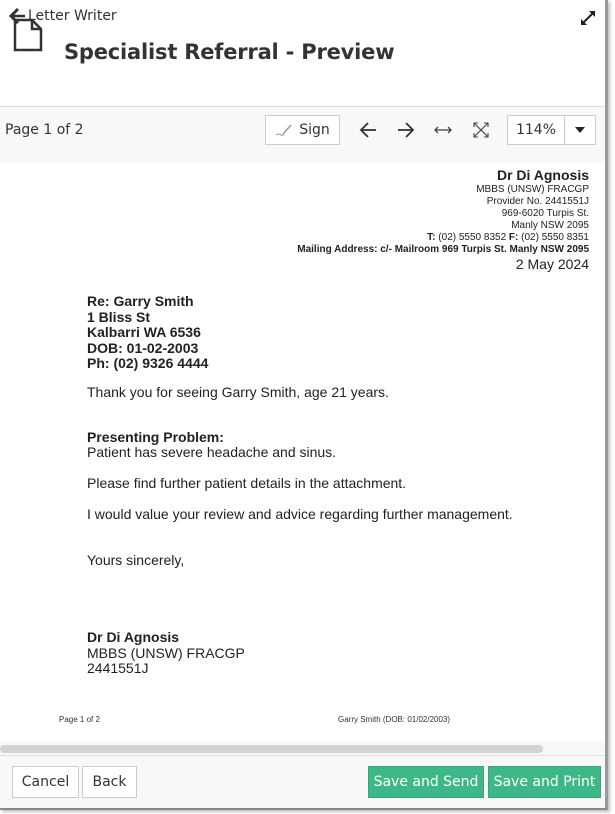  I want to click on patient-phone: Ph: (02) 9326 4444, so click(148, 363).